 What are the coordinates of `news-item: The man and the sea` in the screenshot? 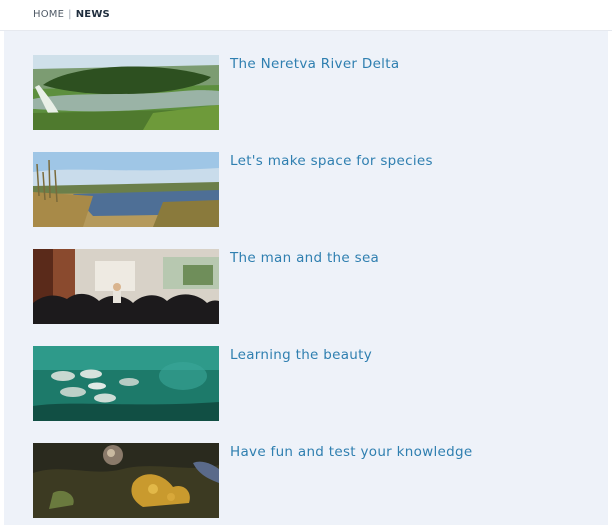 It's located at (268, 286).